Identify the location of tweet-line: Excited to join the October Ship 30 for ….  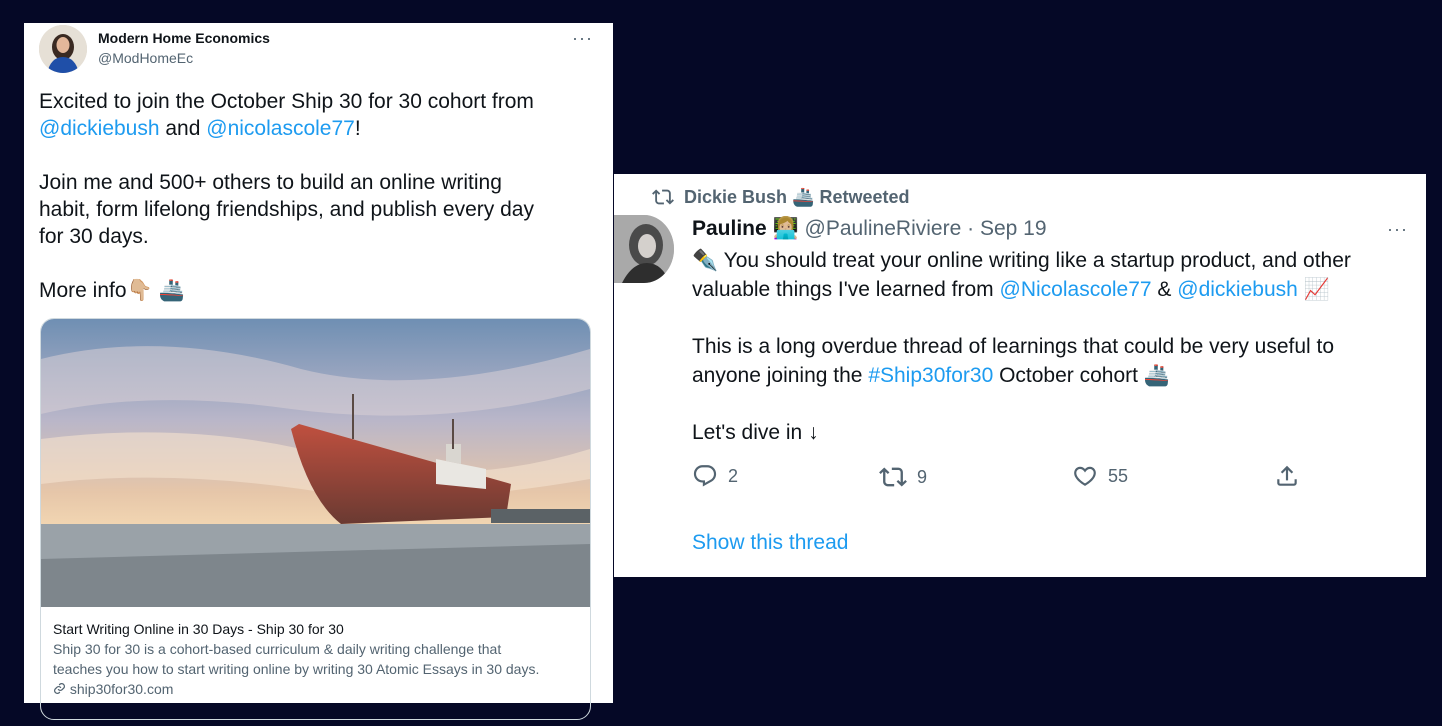
(319, 101).